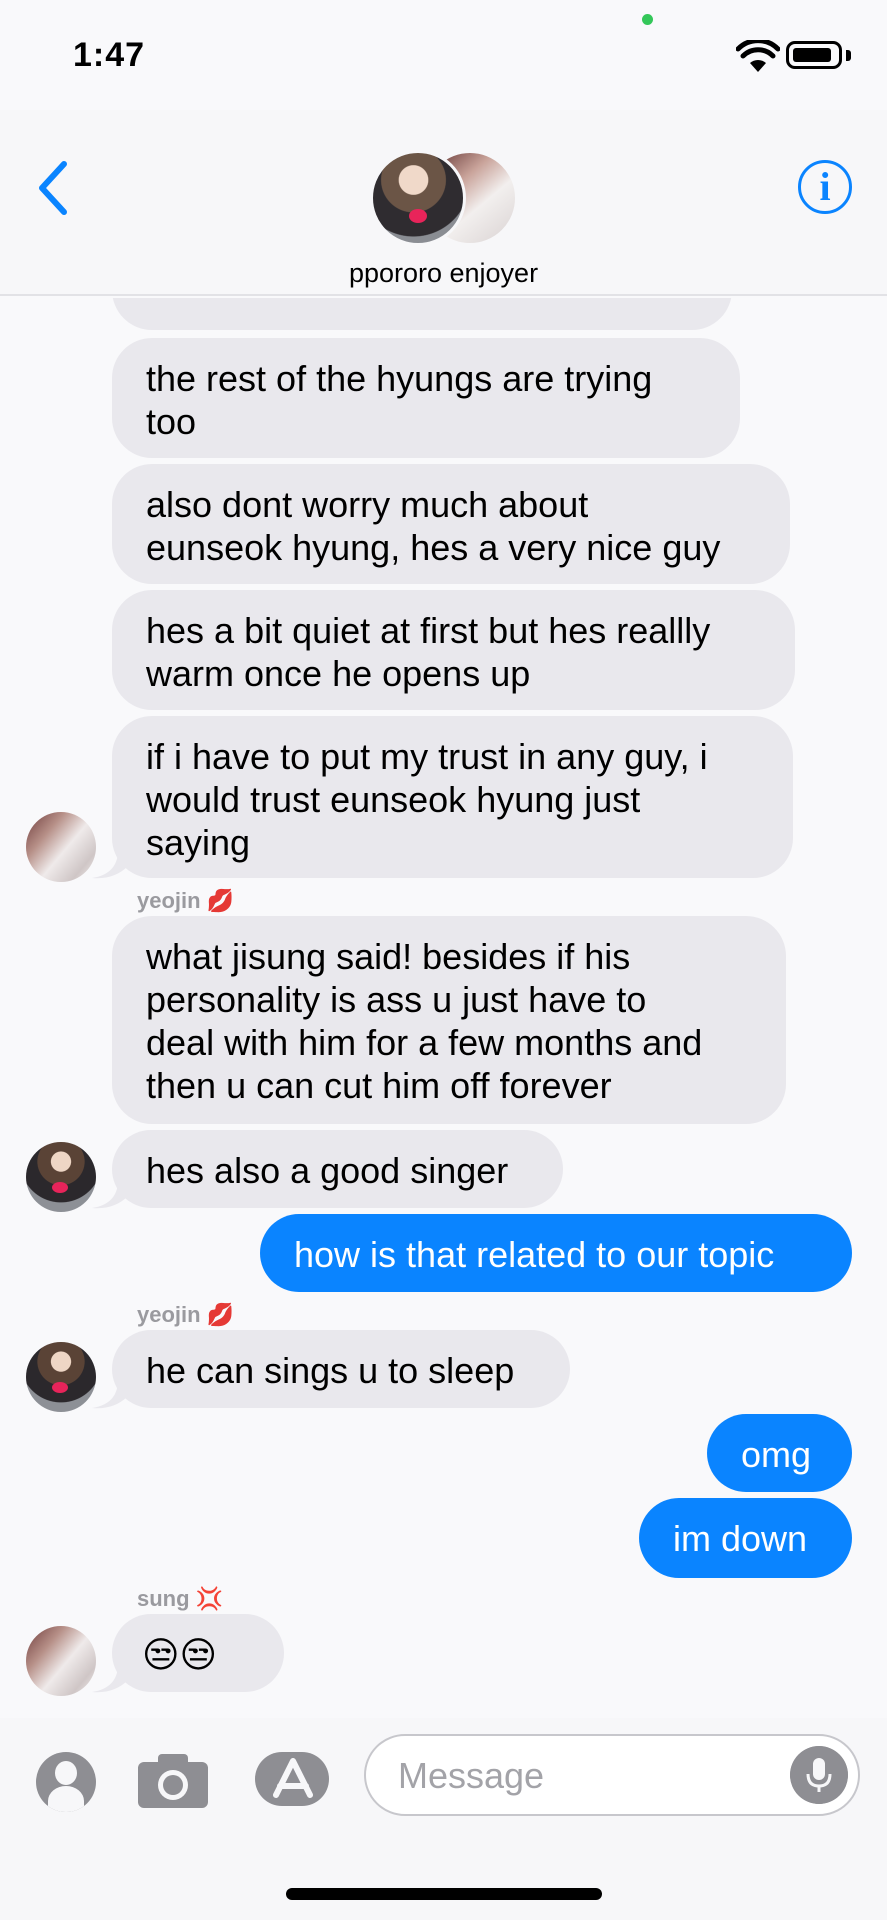 The width and height of the screenshot is (887, 1920). I want to click on message-bubble-outgoing: omg, so click(779, 1453).